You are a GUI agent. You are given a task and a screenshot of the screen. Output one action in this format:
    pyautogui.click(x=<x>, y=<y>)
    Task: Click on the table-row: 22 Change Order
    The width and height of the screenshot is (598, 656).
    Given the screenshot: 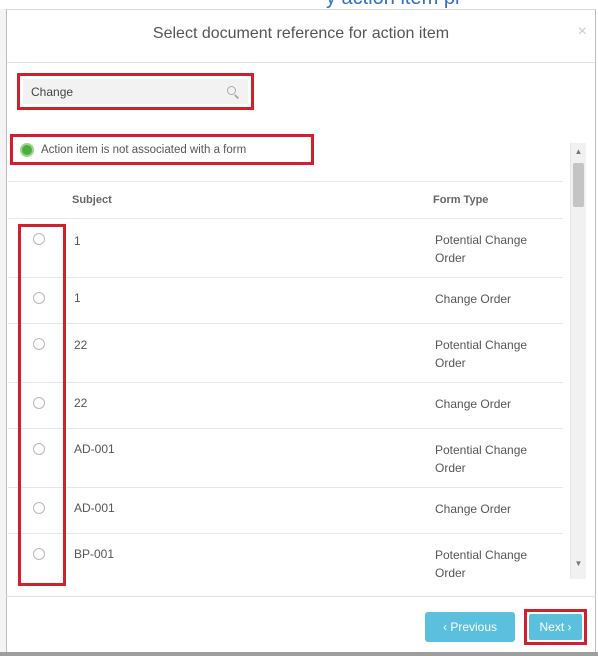 What is the action you would take?
    pyautogui.click(x=285, y=406)
    